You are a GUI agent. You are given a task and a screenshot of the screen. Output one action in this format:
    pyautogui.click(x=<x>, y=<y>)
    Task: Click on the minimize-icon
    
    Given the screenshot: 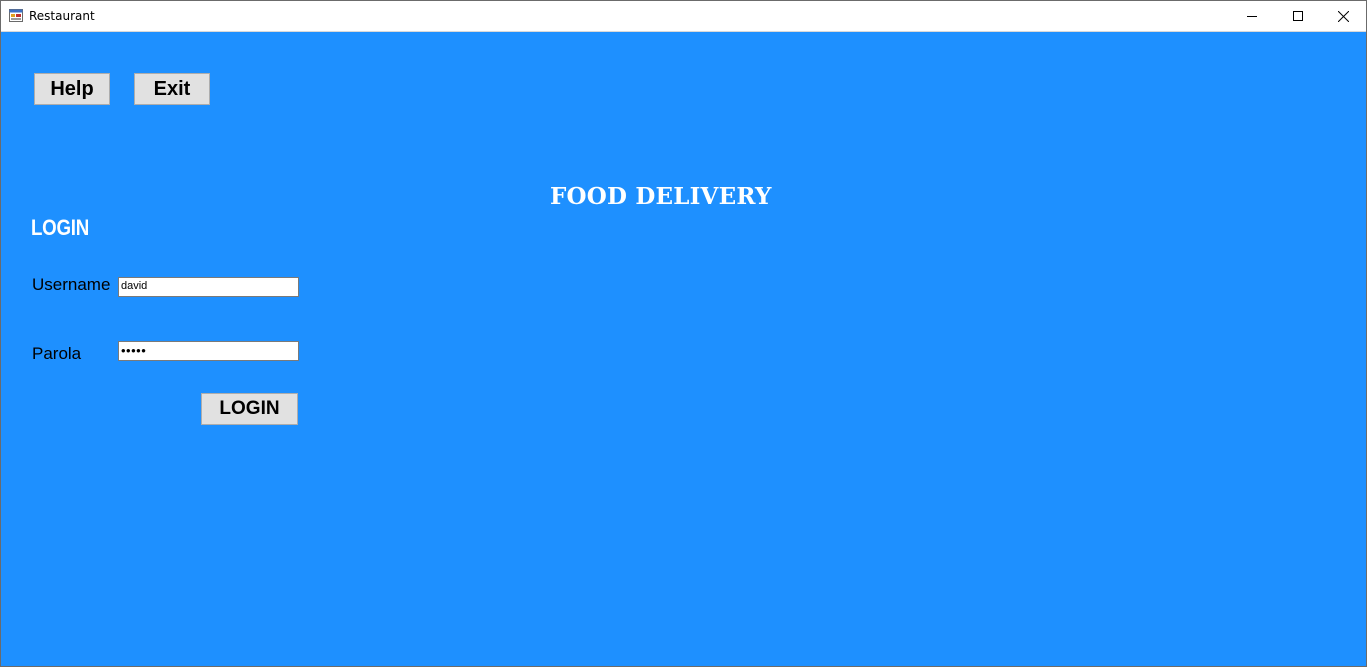 What is the action you would take?
    pyautogui.click(x=1252, y=16)
    